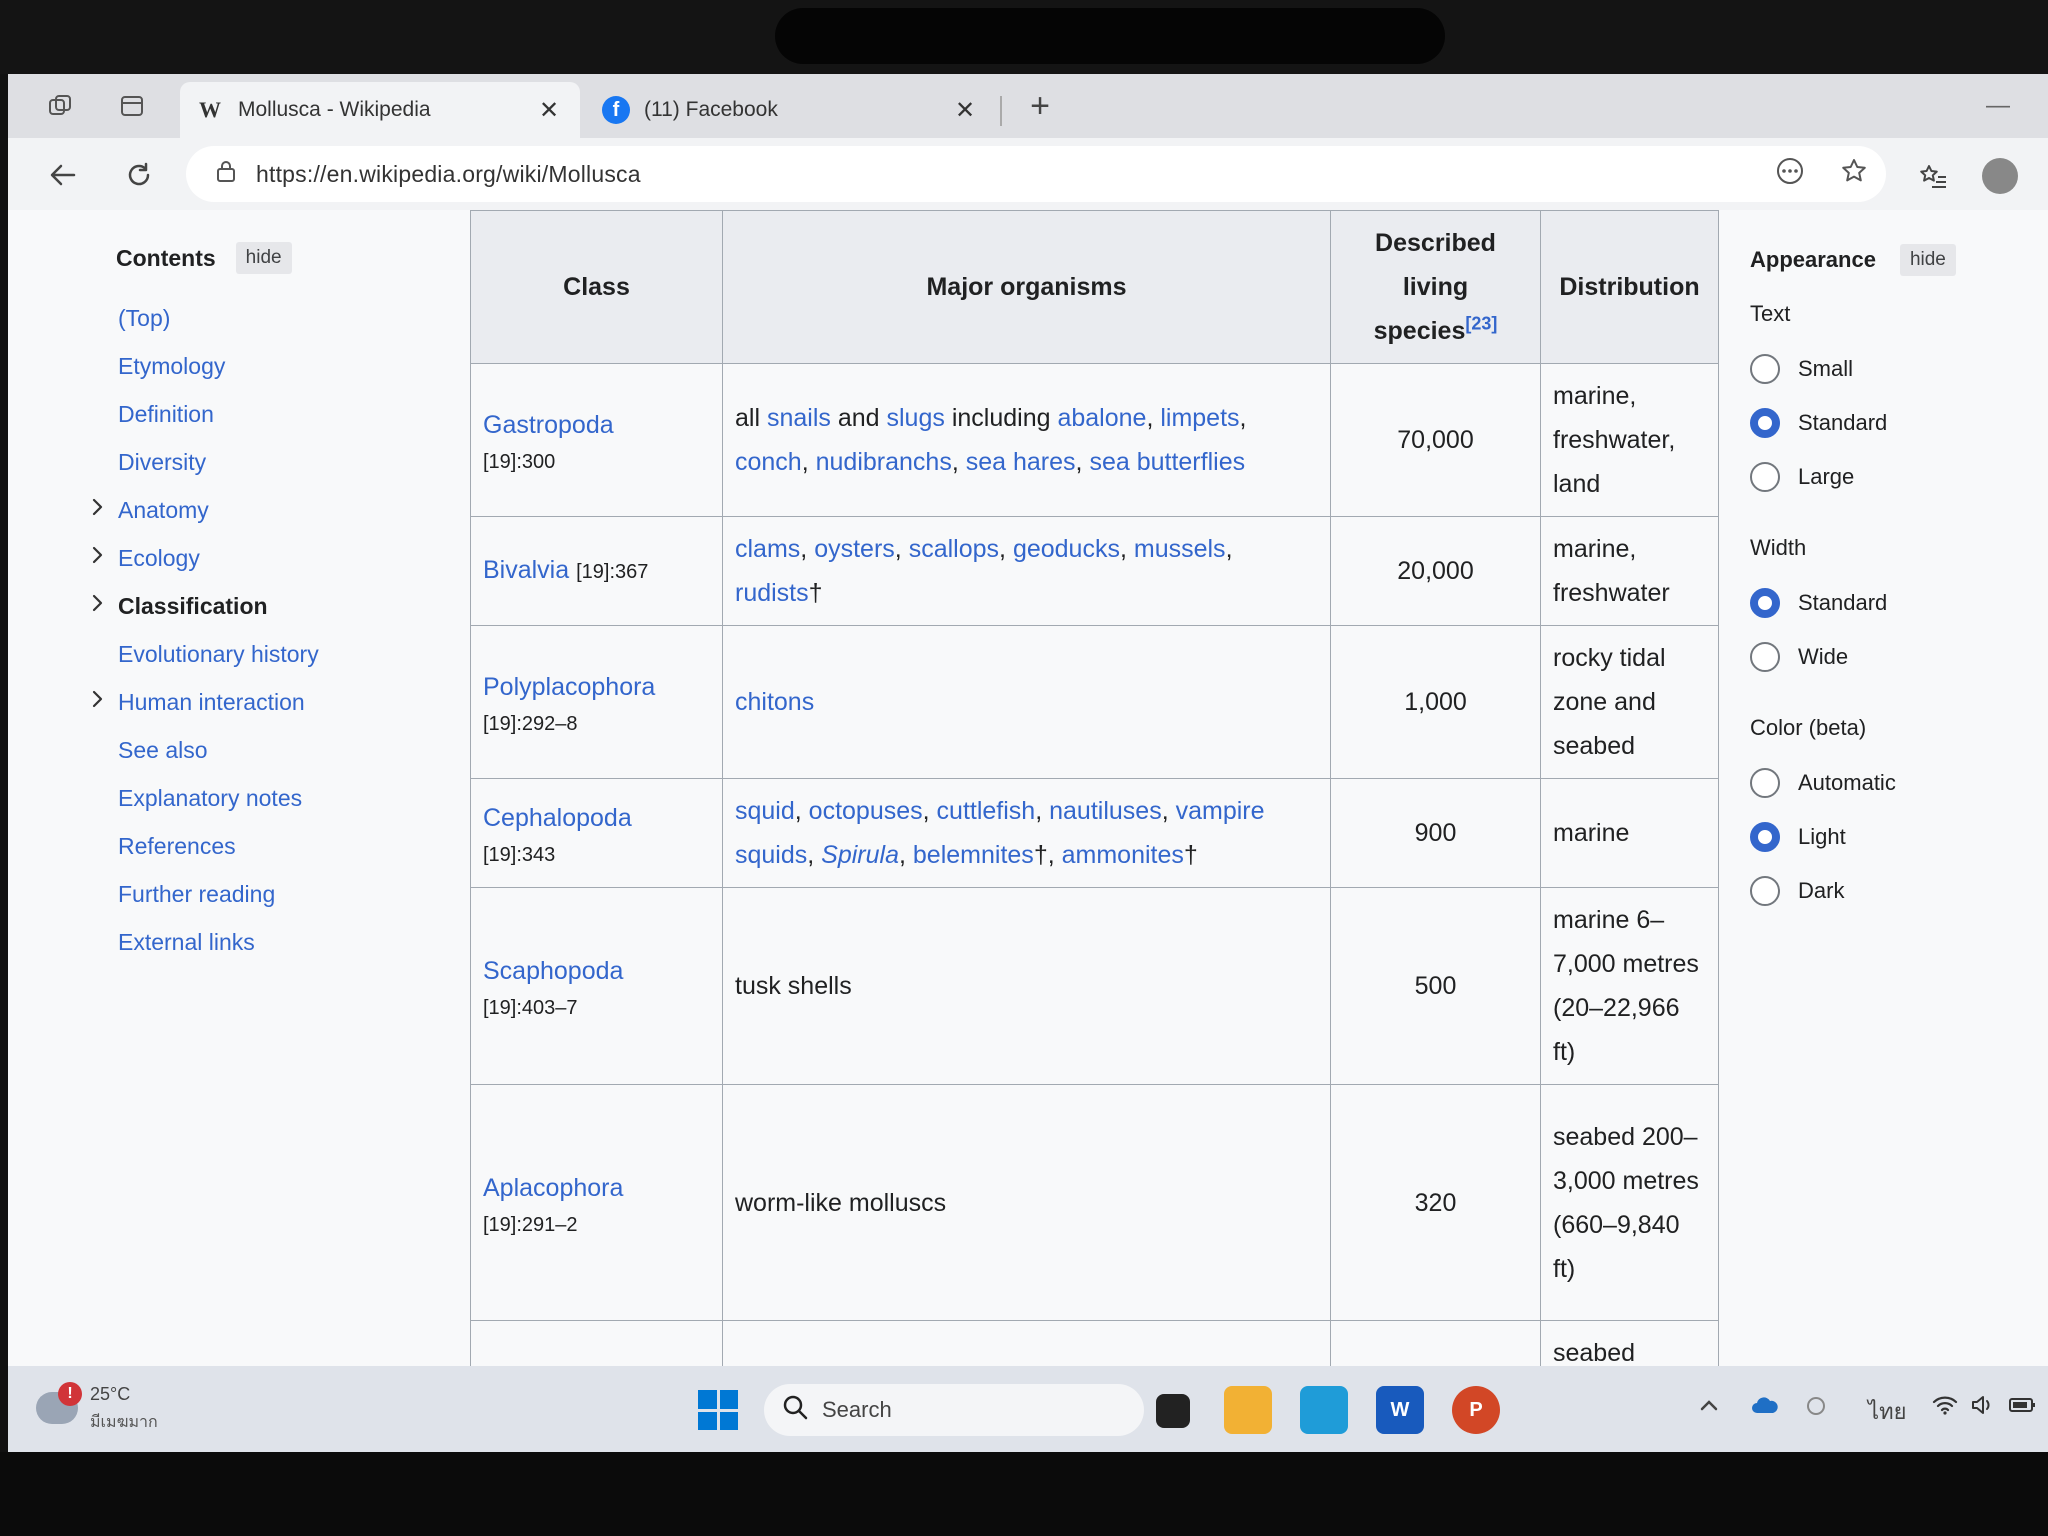 The image size is (2048, 1536). Describe the element at coordinates (139, 175) in the screenshot. I see `refresh-icon` at that location.